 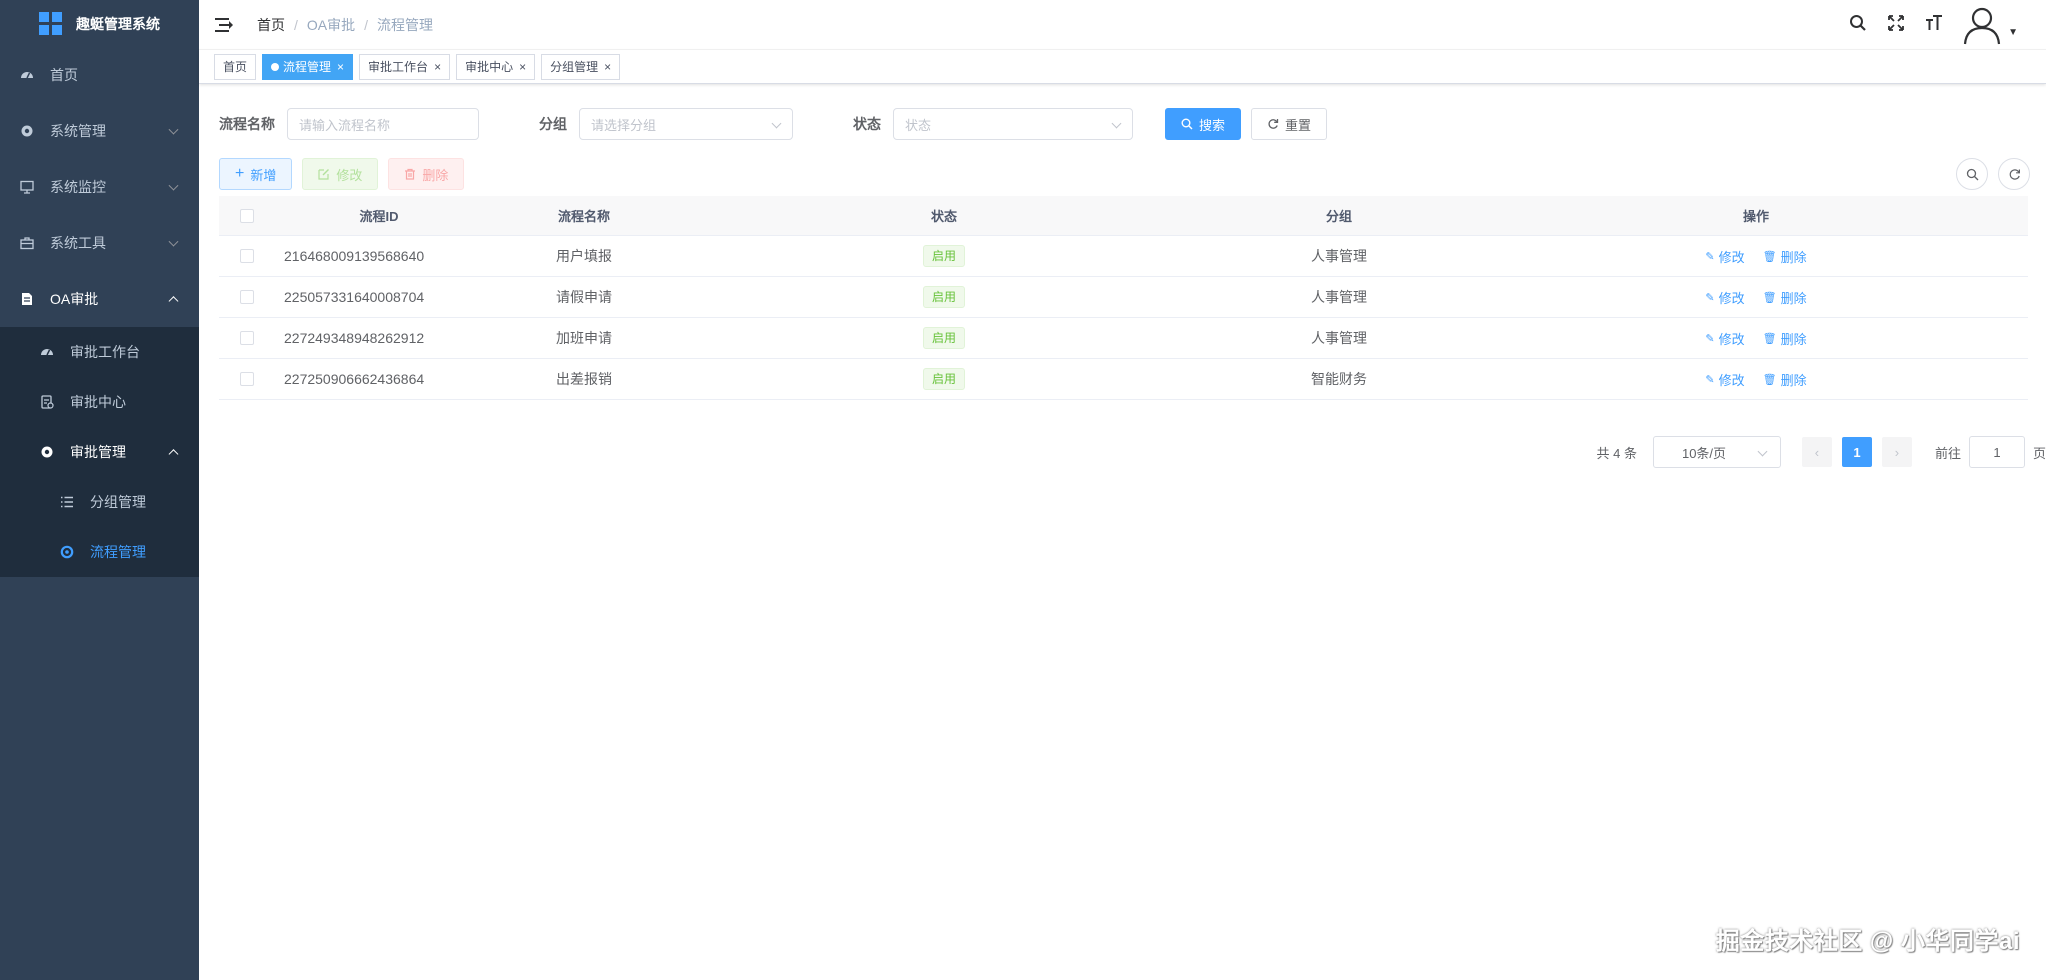 What do you see at coordinates (271, 25) in the screenshot?
I see `breadcrumb-home: 首页` at bounding box center [271, 25].